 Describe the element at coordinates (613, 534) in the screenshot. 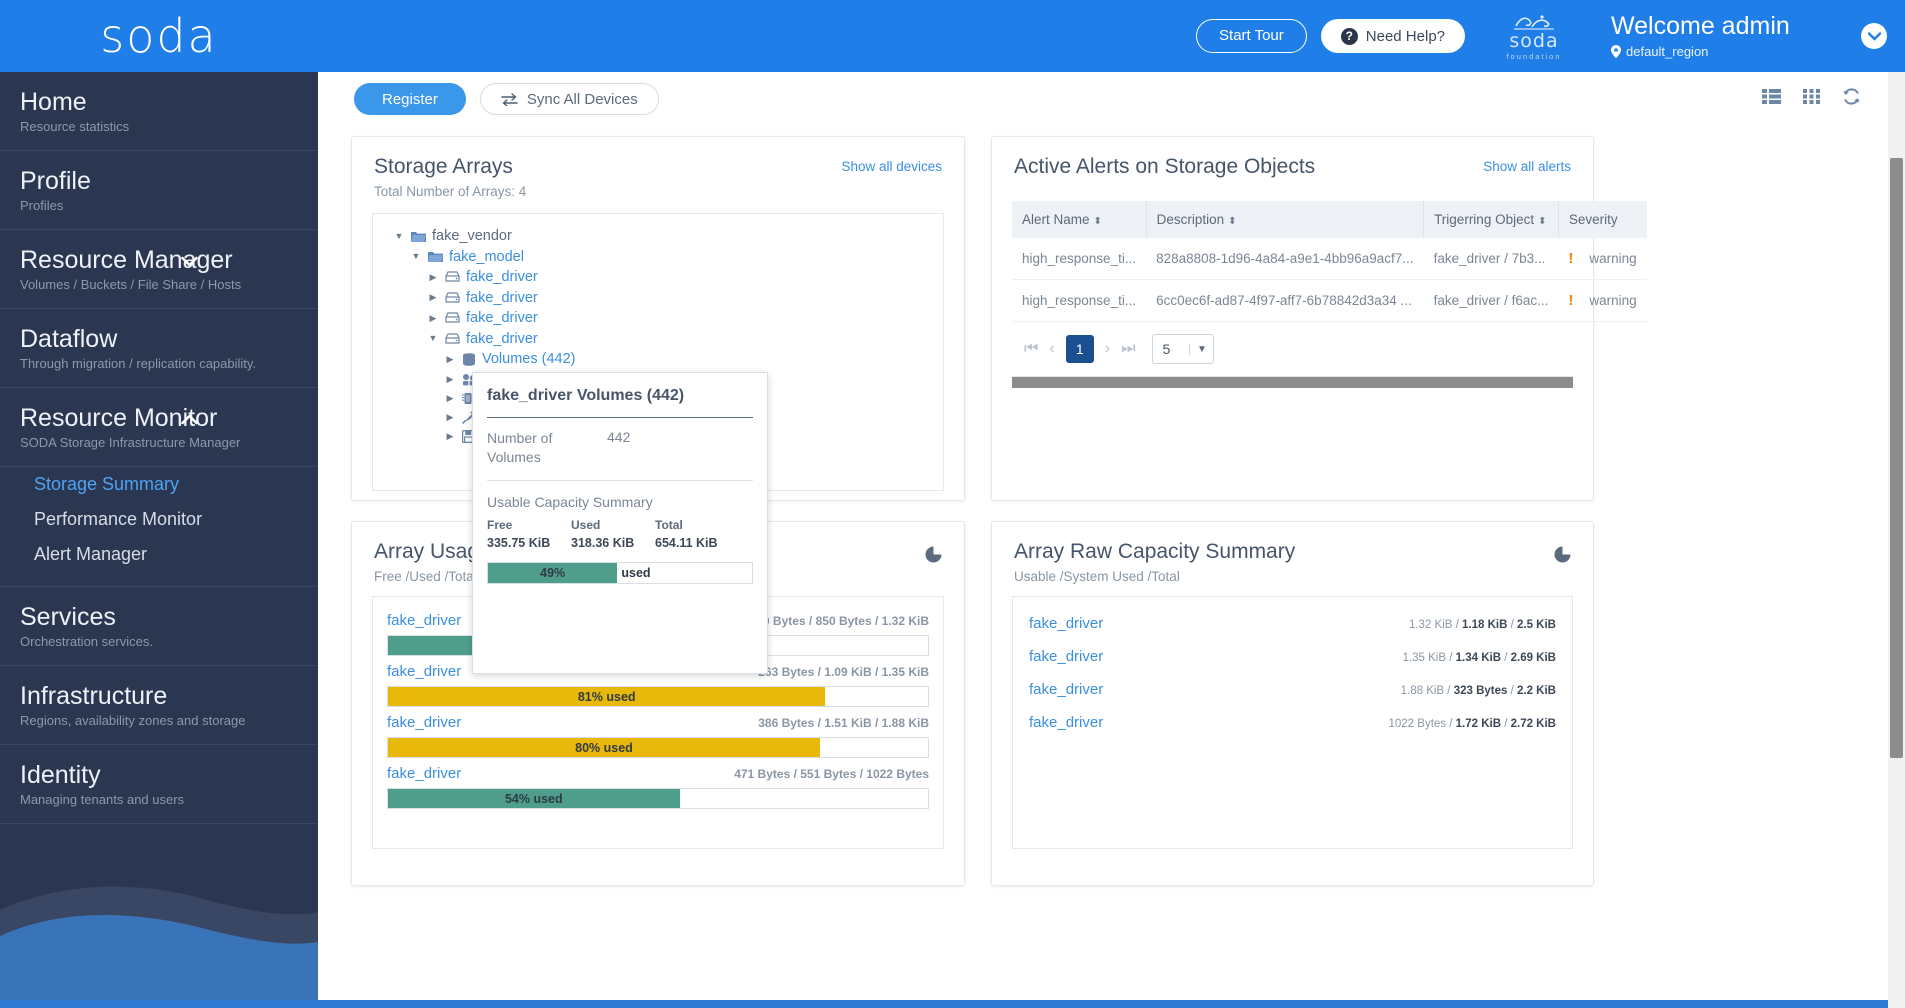

I see `tooltip-used-block: Used 318.36 KiB` at that location.